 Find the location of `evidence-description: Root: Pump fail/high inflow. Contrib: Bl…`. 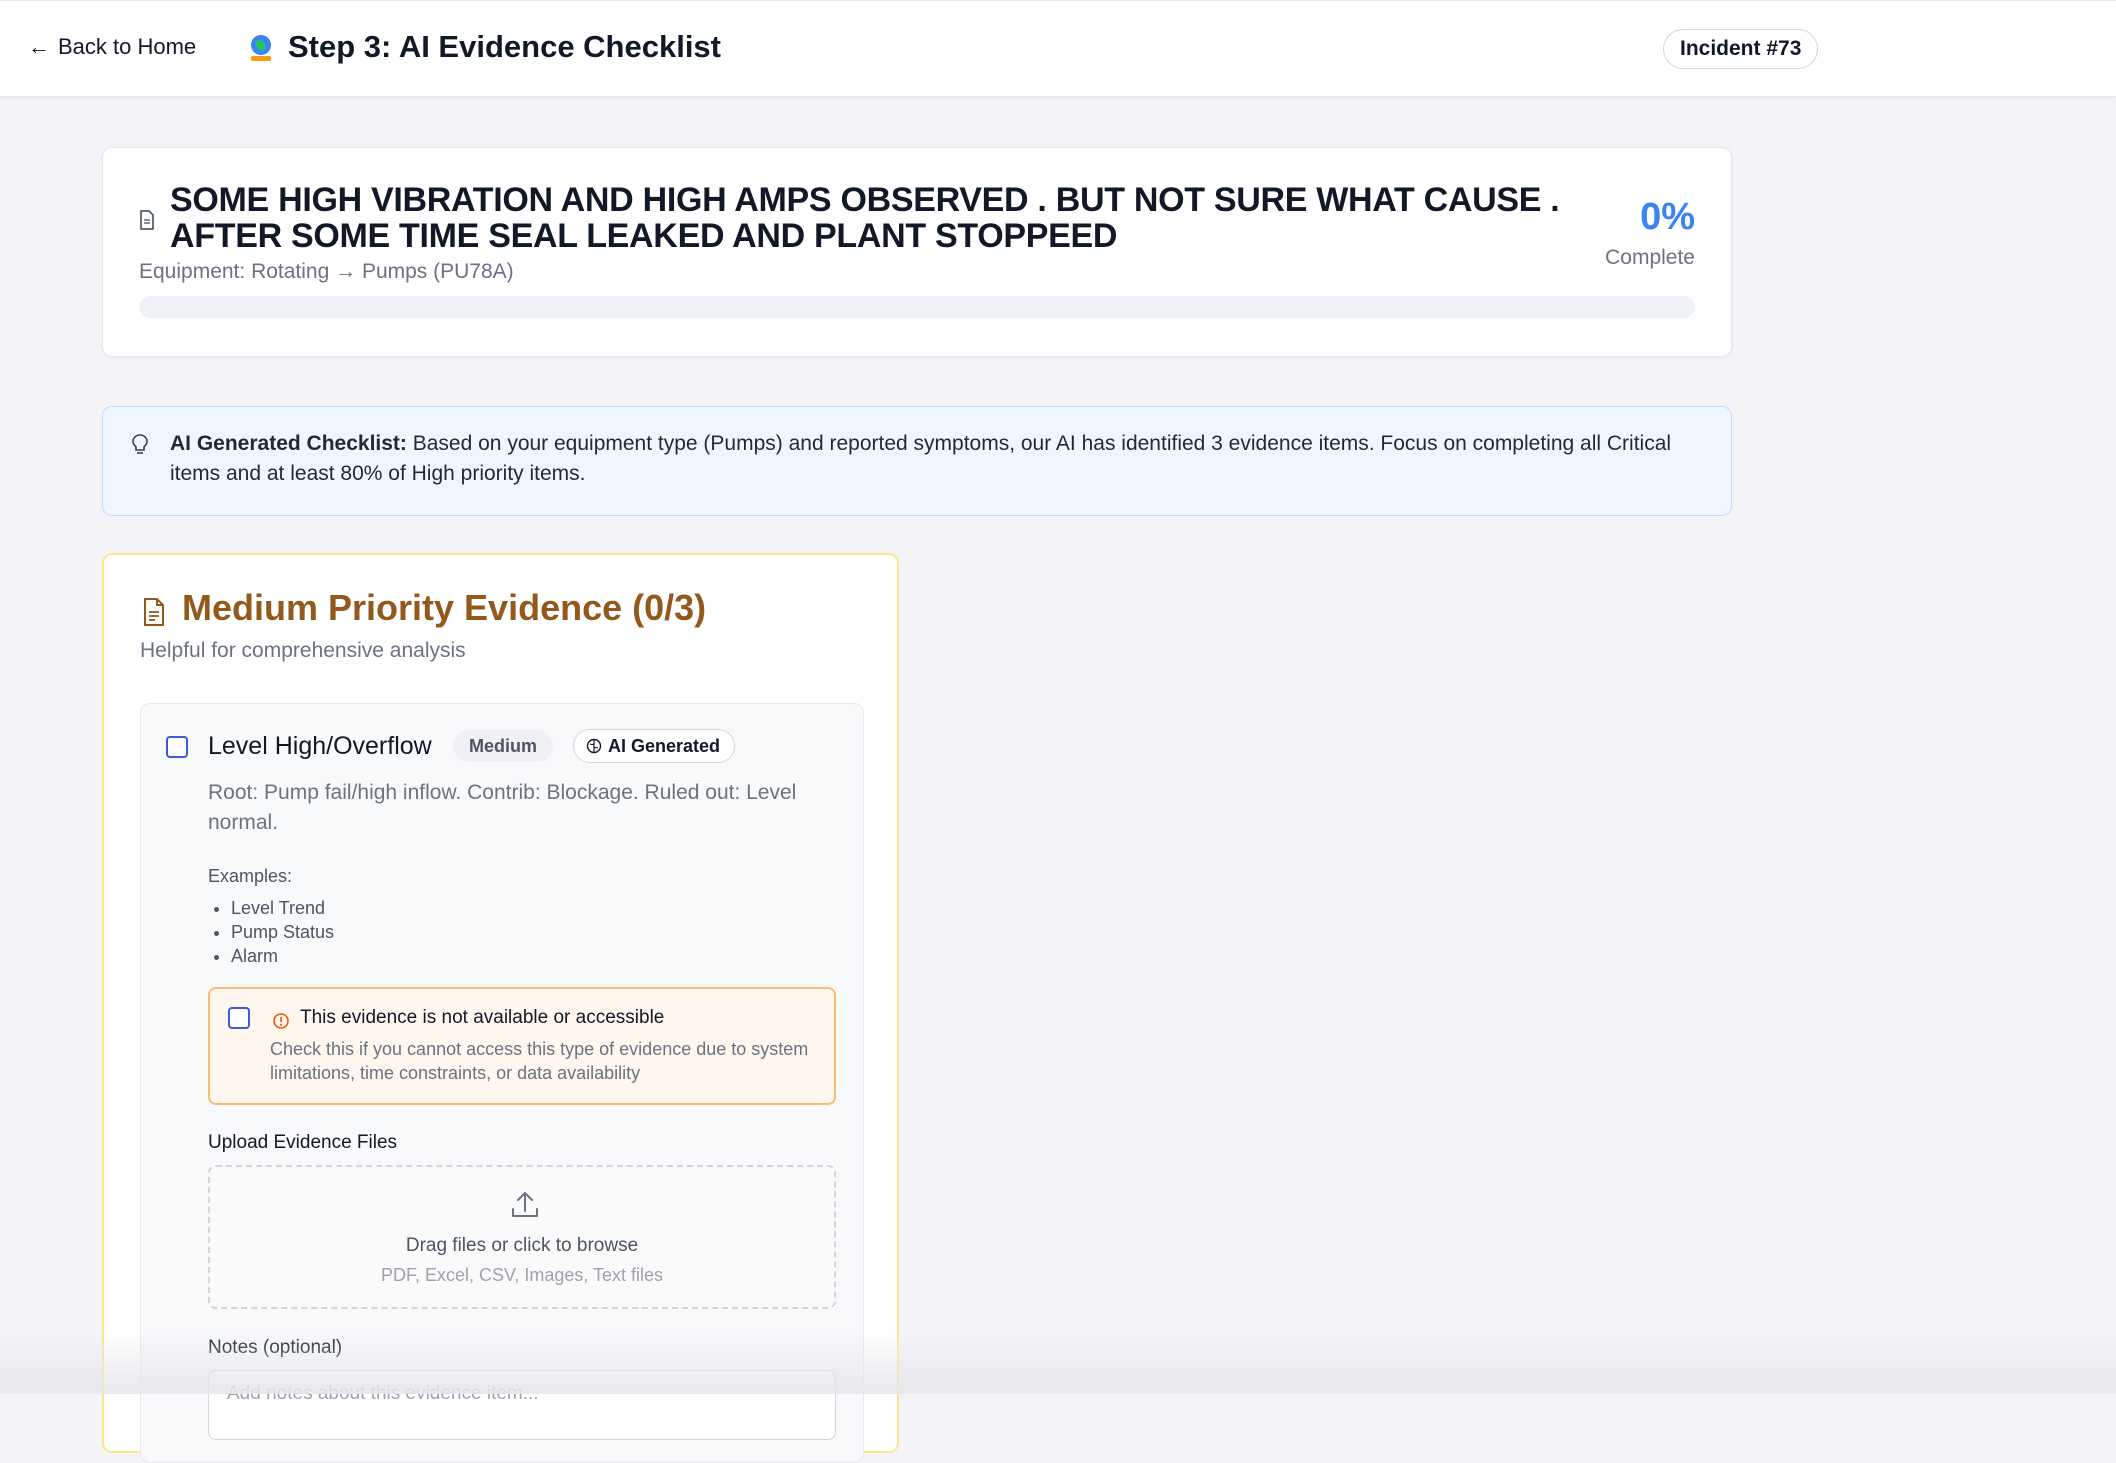

evidence-description: Root: Pump fail/high inflow. Contrib: Bl… is located at coordinates (502, 807).